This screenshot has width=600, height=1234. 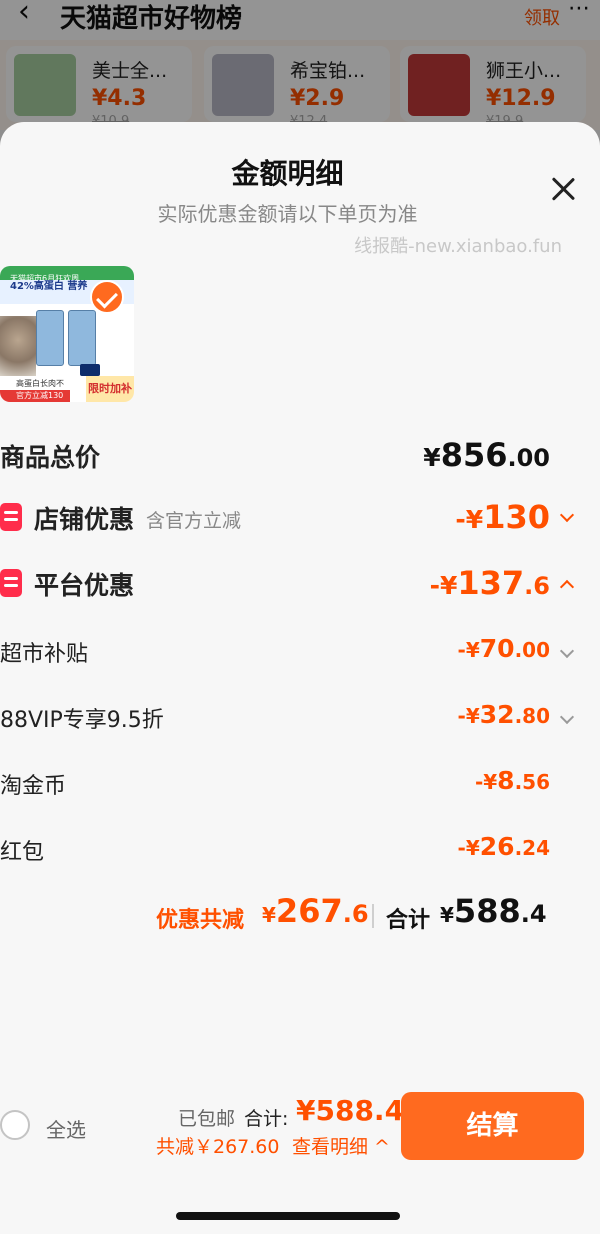 What do you see at coordinates (84, 519) in the screenshot?
I see `store-discount-label: 店铺优惠` at bounding box center [84, 519].